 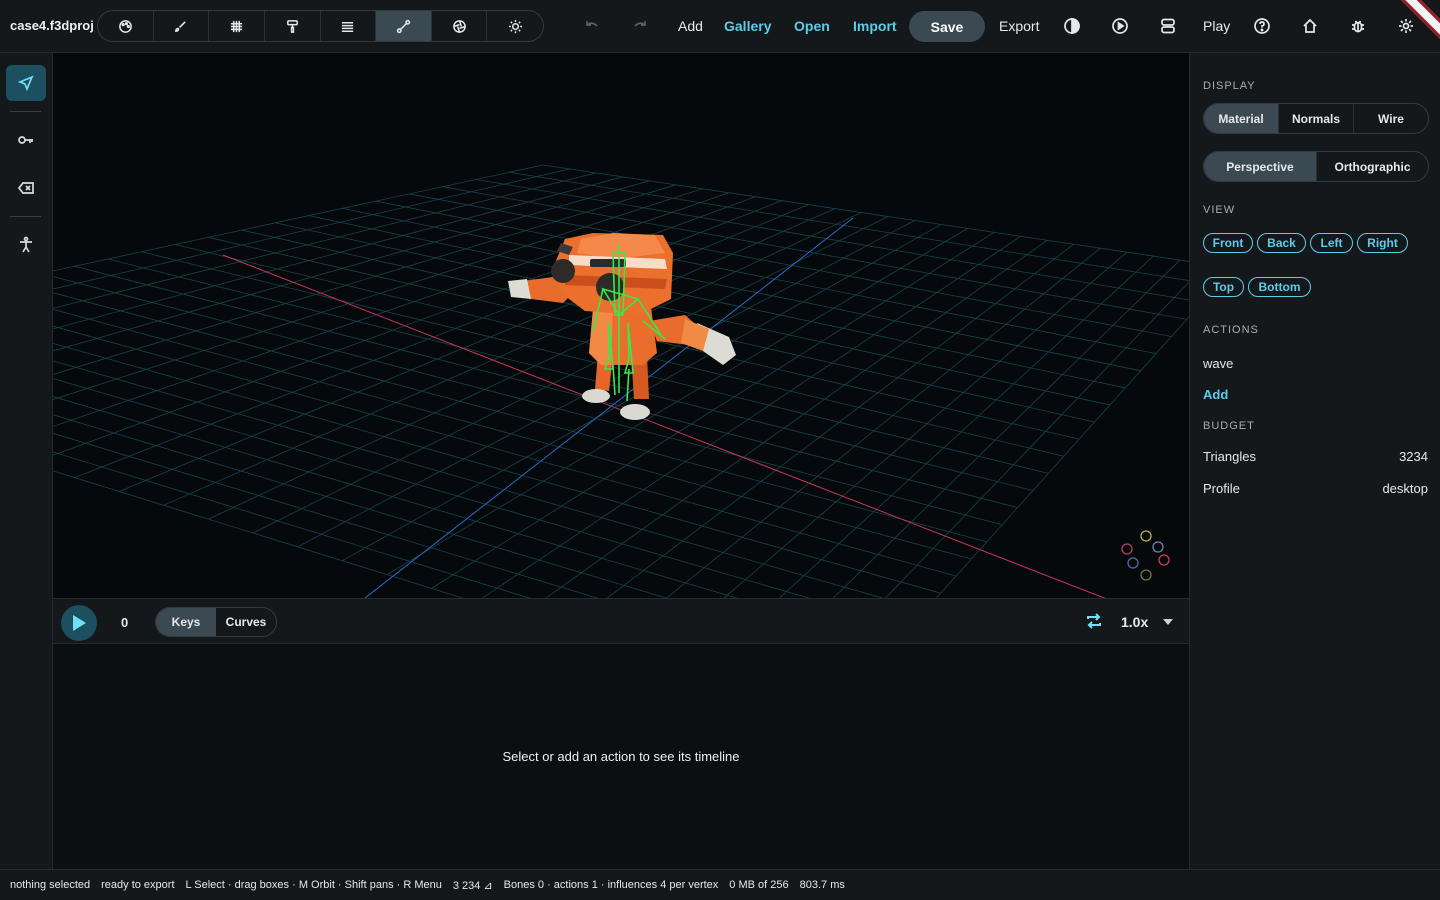 I want to click on bone-icon, so click(x=403, y=26).